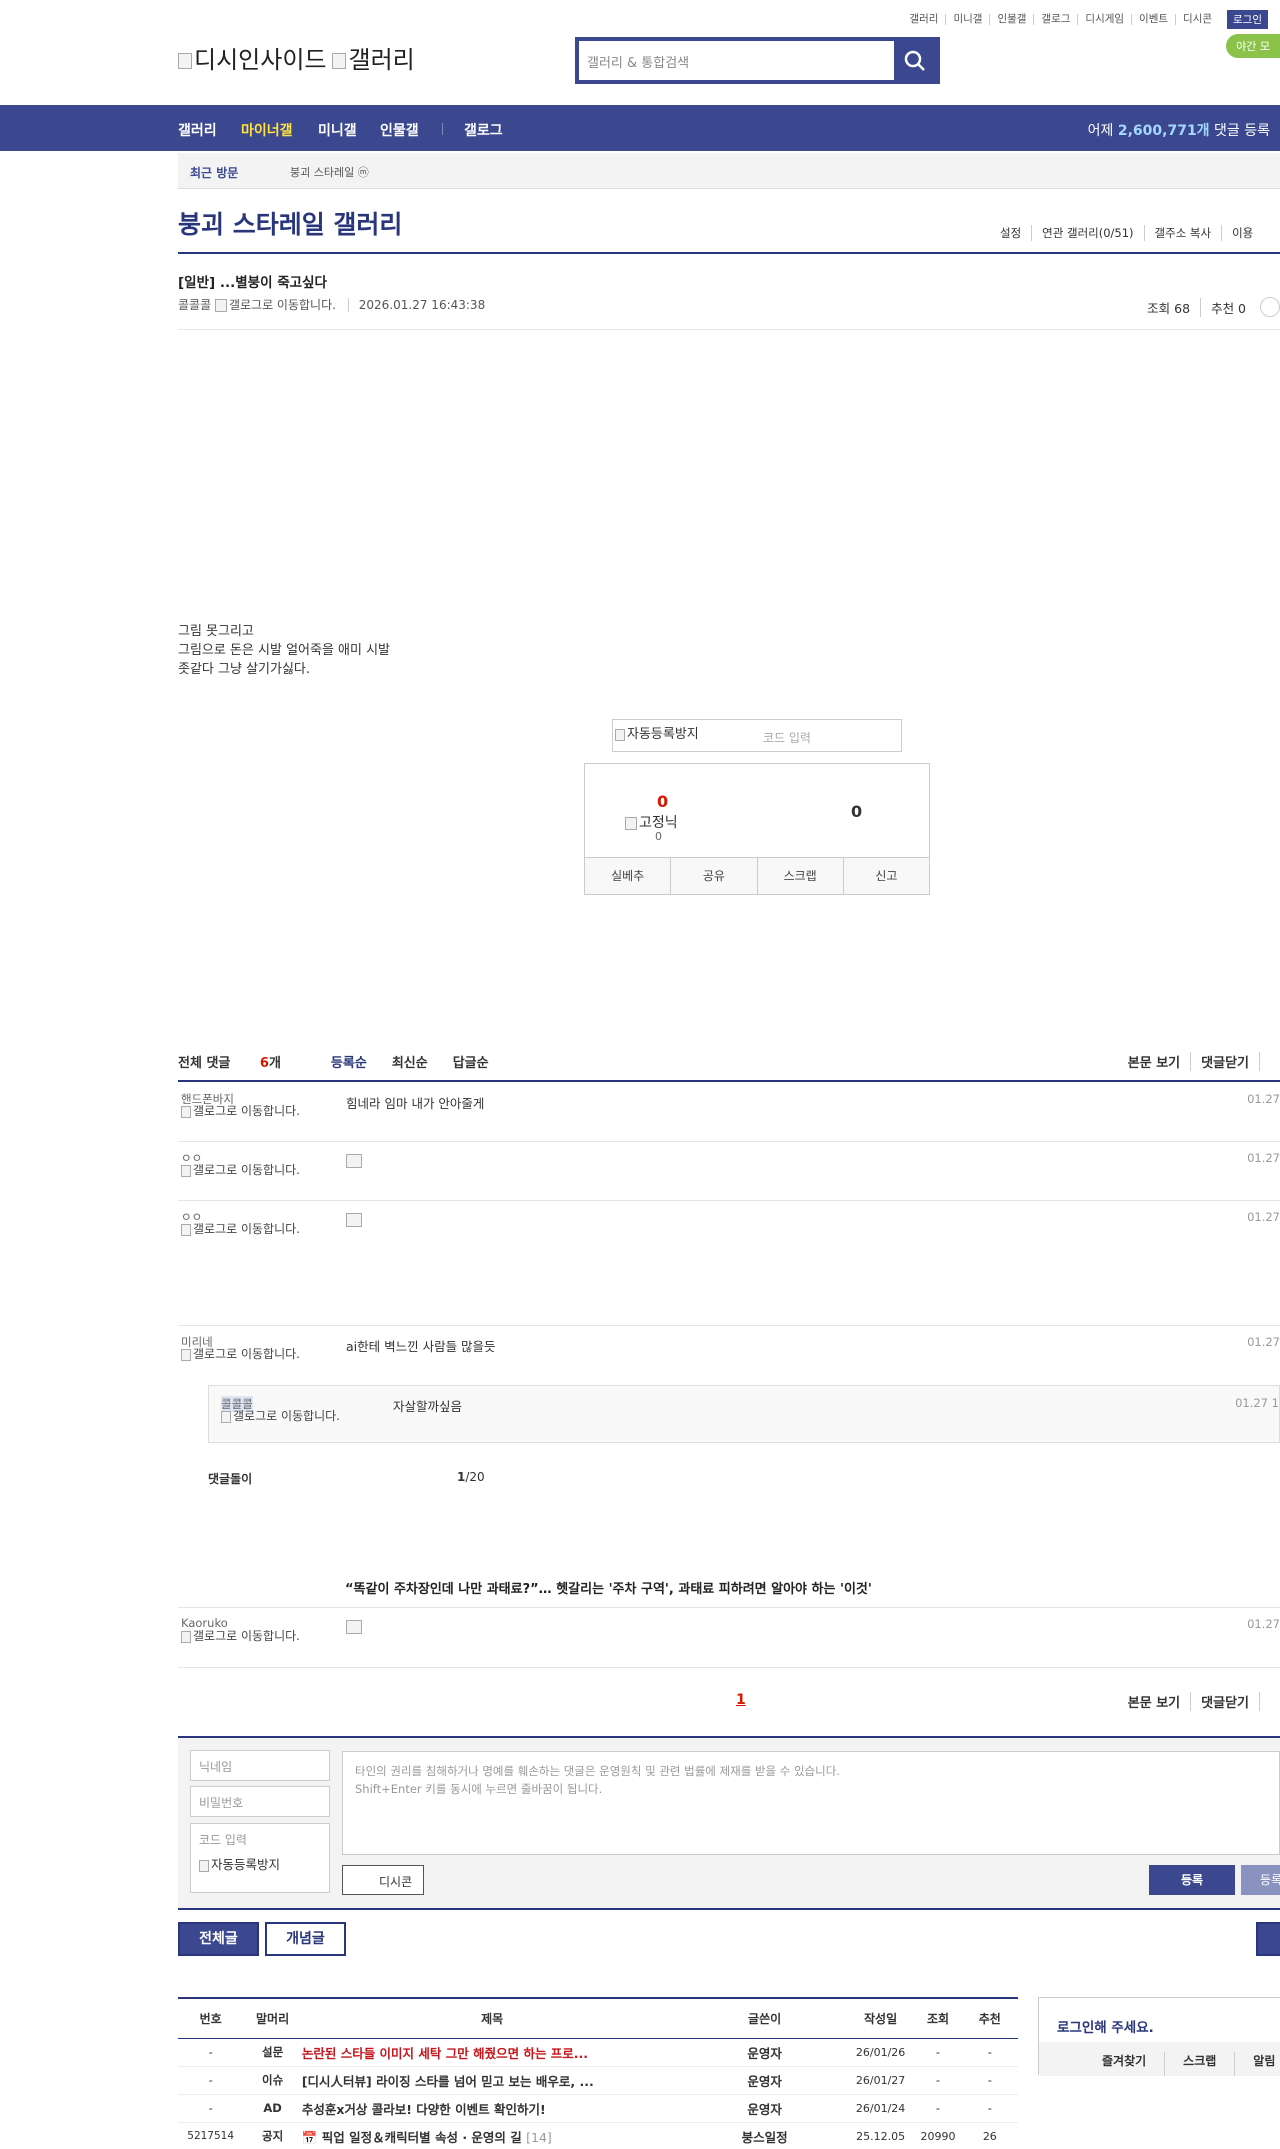 This screenshot has width=1280, height=2149. What do you see at coordinates (1228, 307) in the screenshot?
I see `post-recommend: 추천 0` at bounding box center [1228, 307].